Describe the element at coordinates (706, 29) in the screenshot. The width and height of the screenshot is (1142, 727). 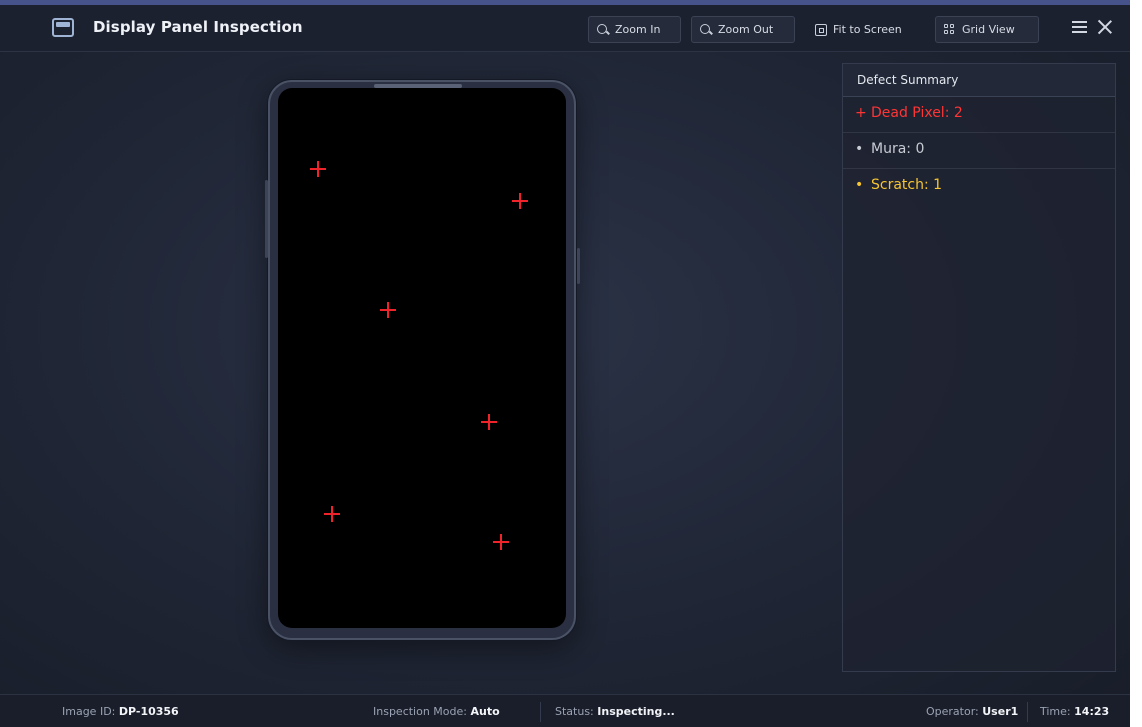
I see `zoom-out-icon` at that location.